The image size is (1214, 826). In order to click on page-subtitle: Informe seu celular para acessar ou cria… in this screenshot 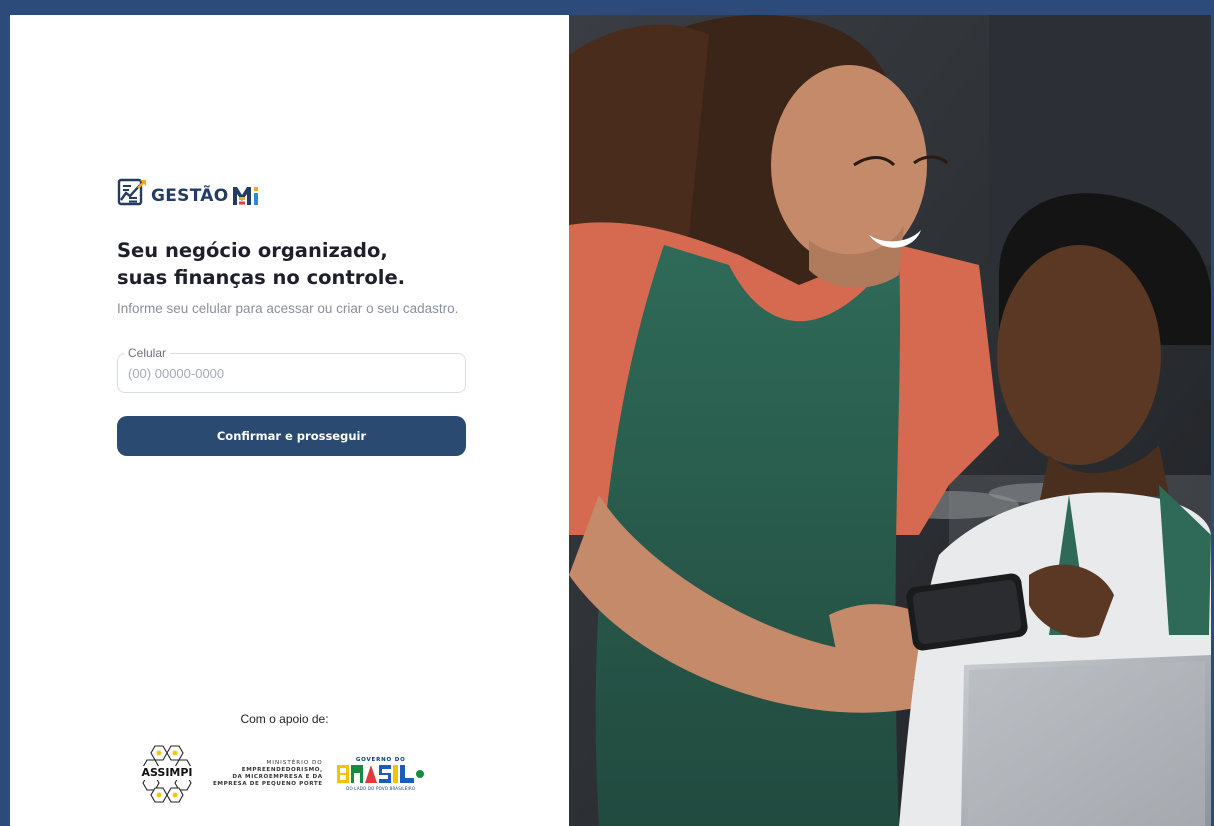, I will do `click(288, 308)`.